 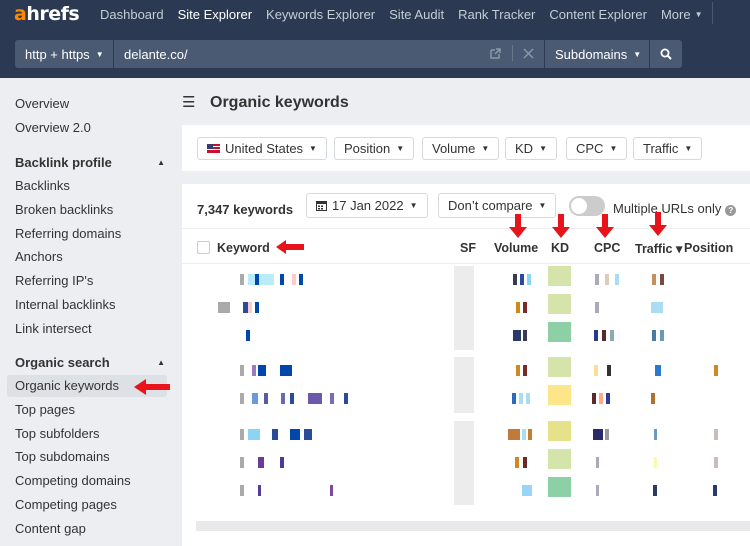 I want to click on clear-icon, so click(x=528, y=53).